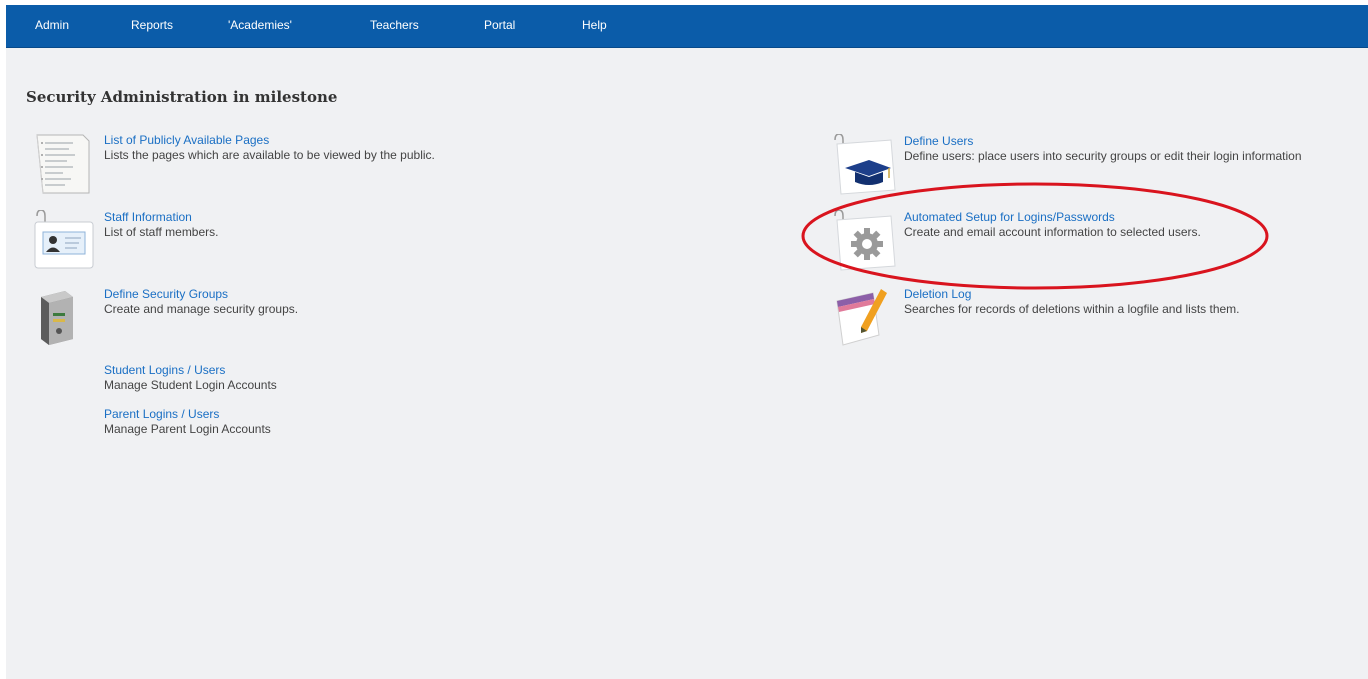 The height and width of the screenshot is (679, 1368). I want to click on staff-information-link: Staff Information, so click(148, 217).